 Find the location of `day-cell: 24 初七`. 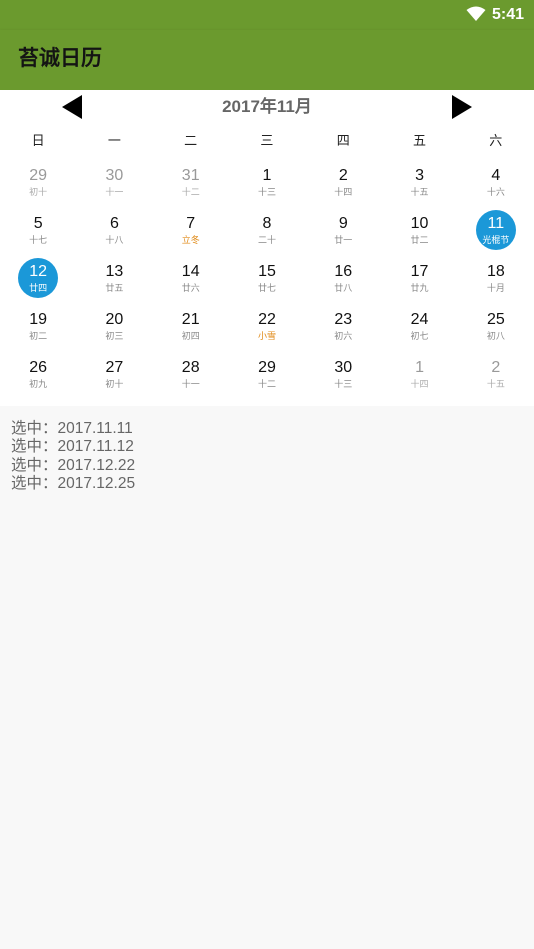

day-cell: 24 初七 is located at coordinates (419, 330).